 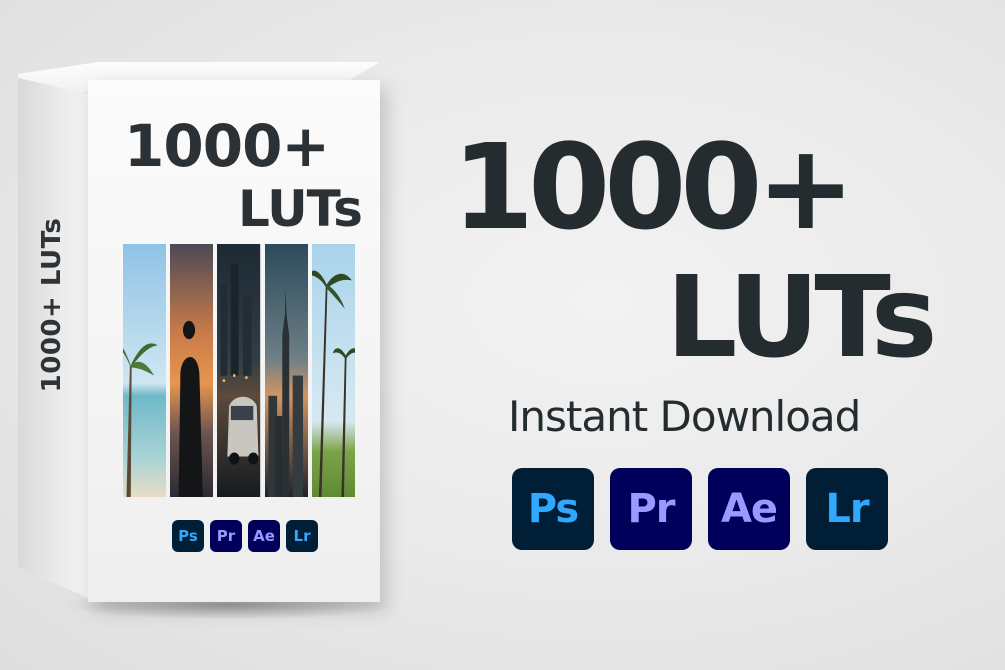 I want to click on box-photoshop-icon: Ps, so click(x=188, y=536).